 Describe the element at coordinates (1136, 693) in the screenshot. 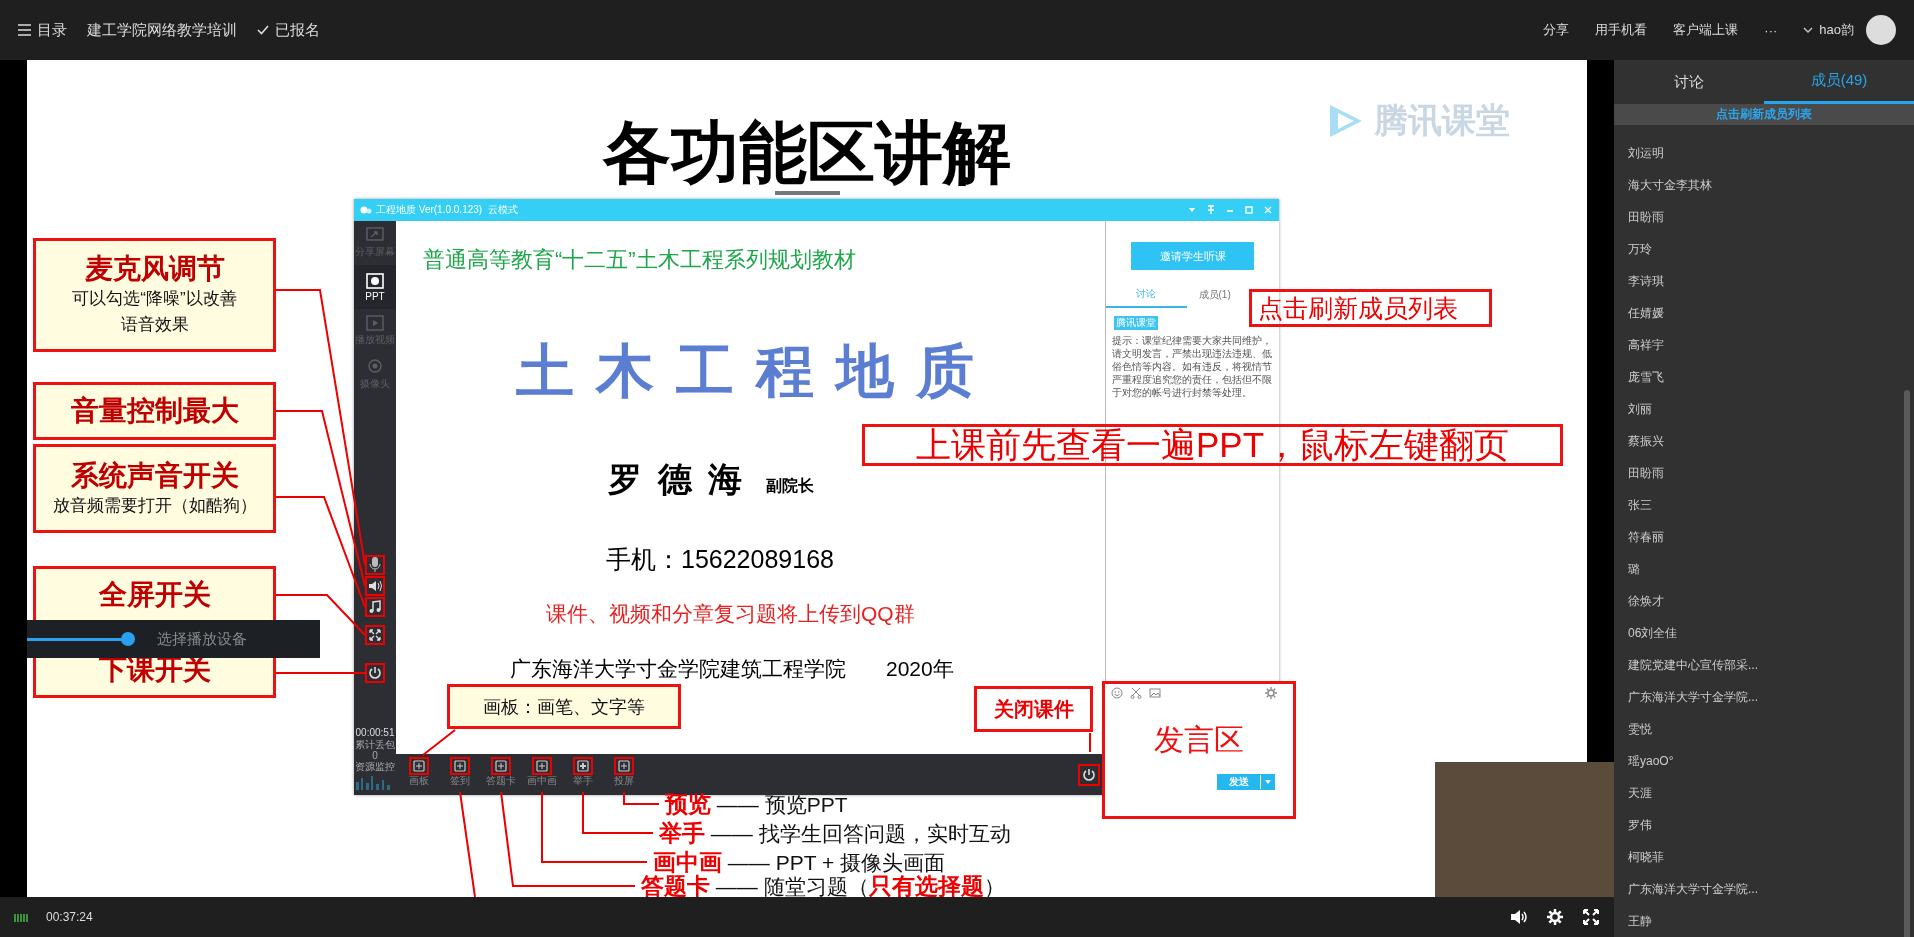

I see `scissors-icon` at that location.